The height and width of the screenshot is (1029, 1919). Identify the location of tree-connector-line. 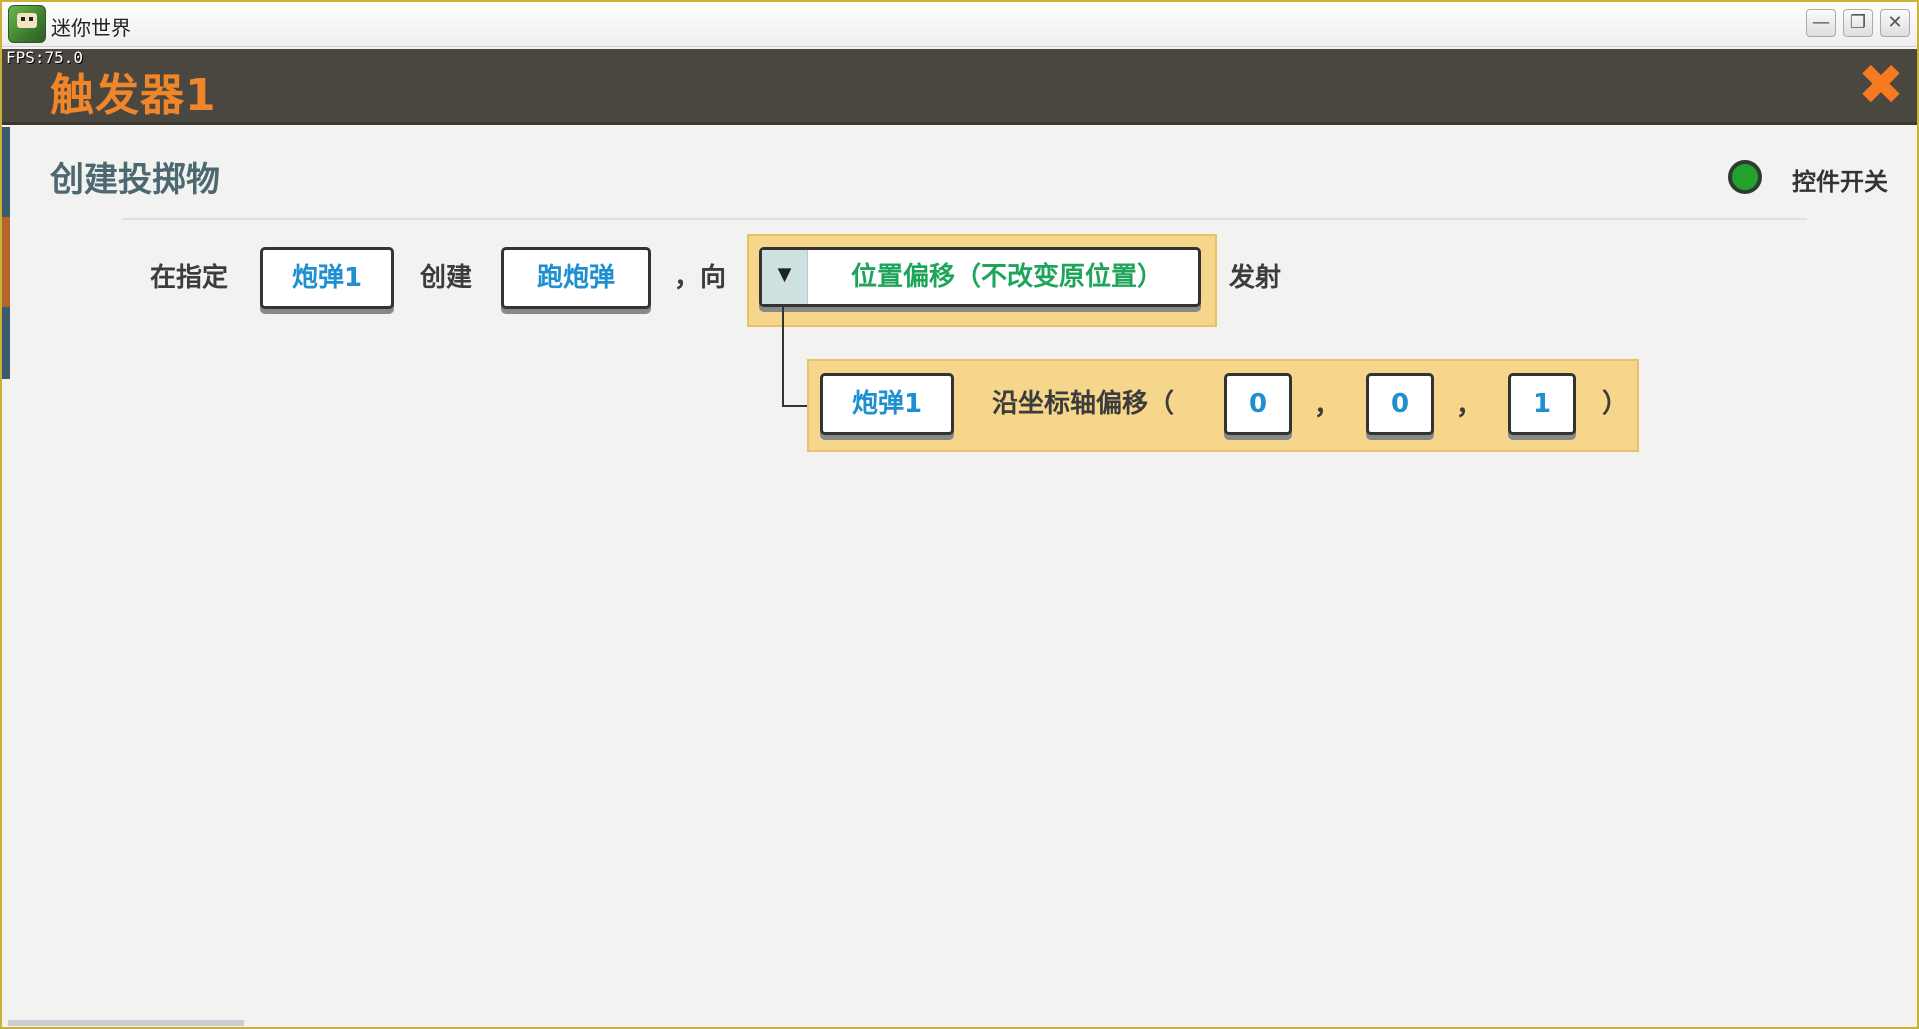
(795, 357).